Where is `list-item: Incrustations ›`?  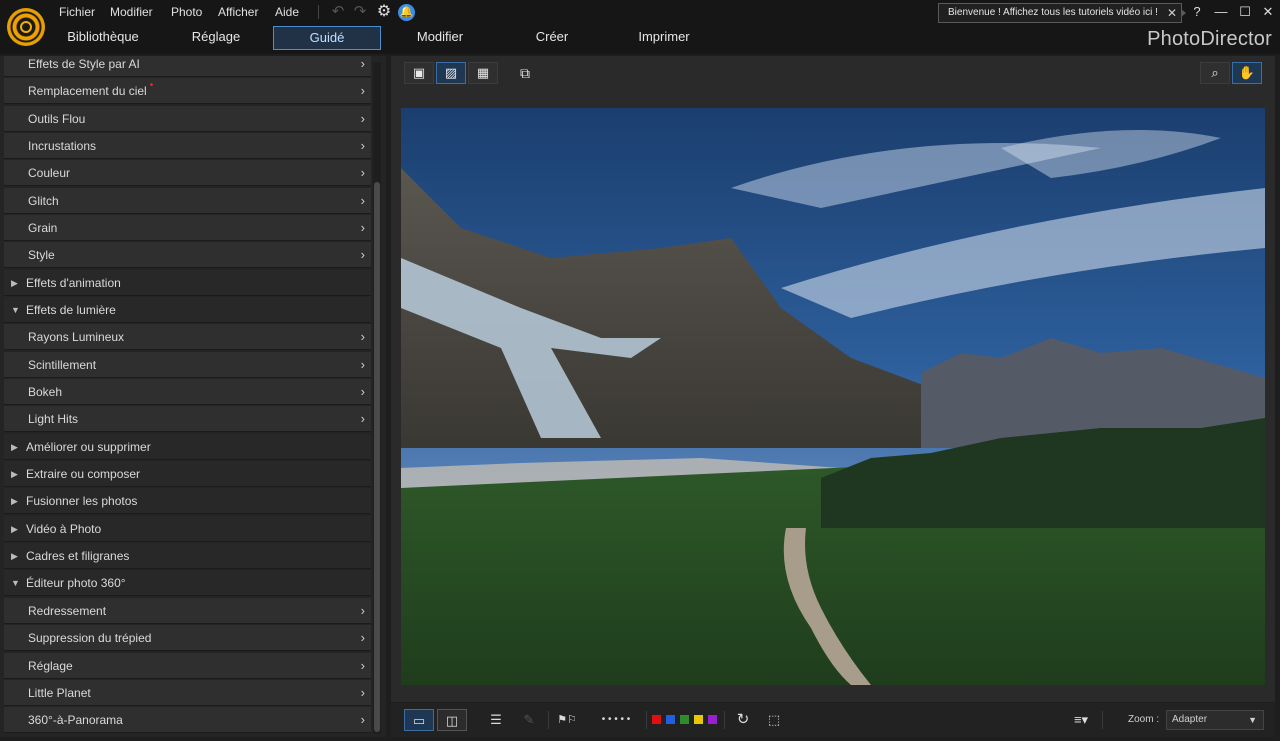
list-item: Incrustations › is located at coordinates (187, 146).